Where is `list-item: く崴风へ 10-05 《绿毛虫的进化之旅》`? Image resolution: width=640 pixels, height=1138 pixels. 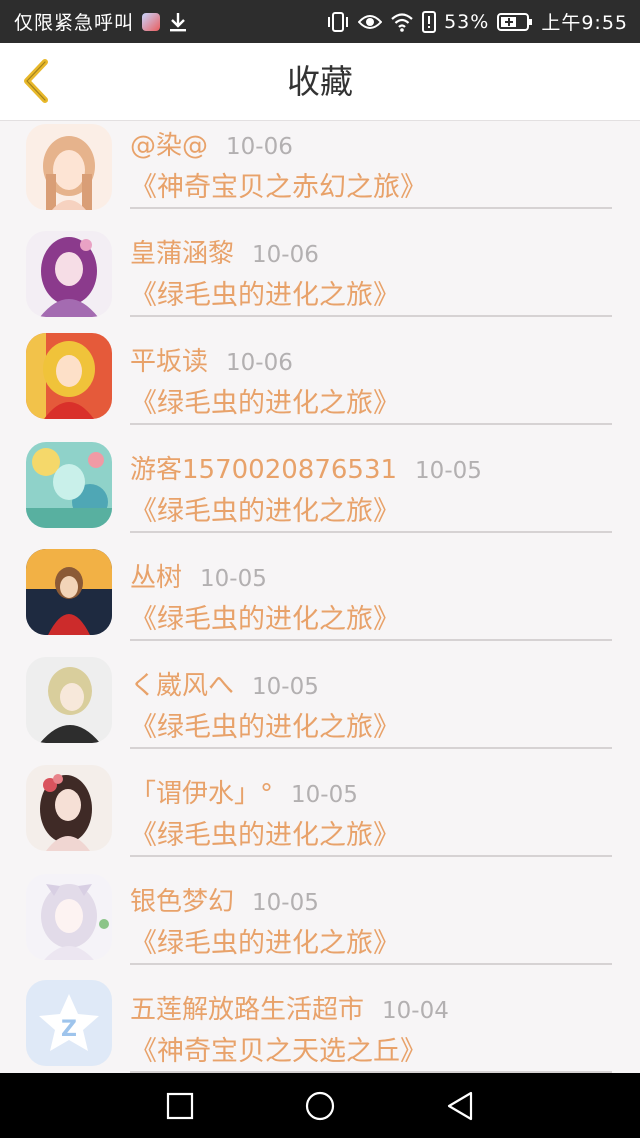 list-item: く崴风へ 10-05 《绿毛虫的进化之旅》 is located at coordinates (320, 713).